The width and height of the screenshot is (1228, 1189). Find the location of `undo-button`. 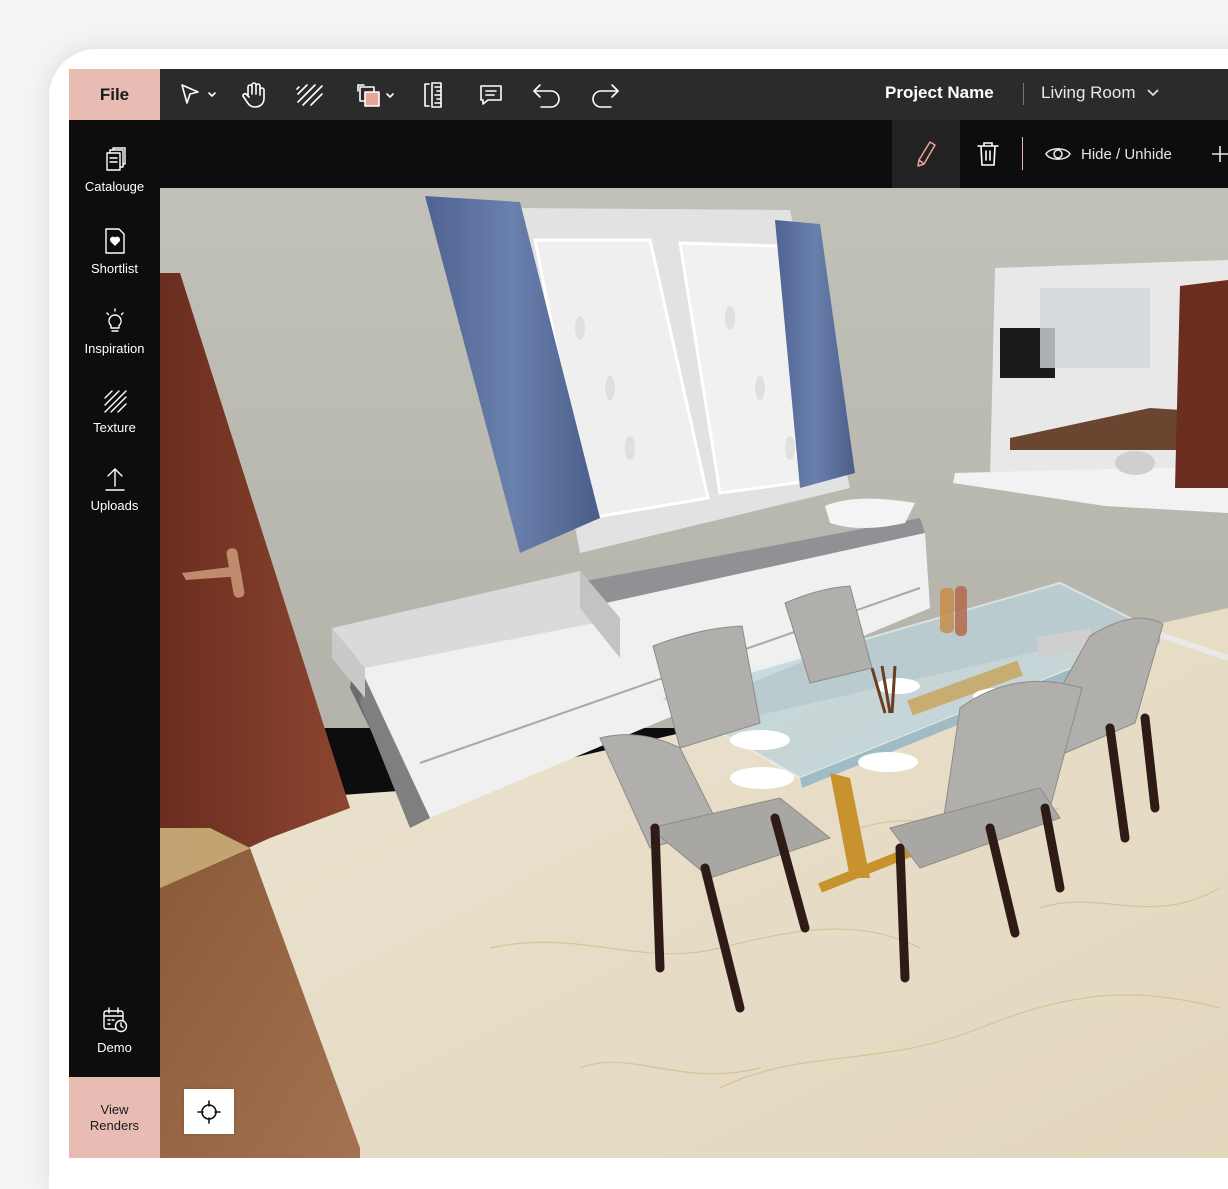

undo-button is located at coordinates (547, 95).